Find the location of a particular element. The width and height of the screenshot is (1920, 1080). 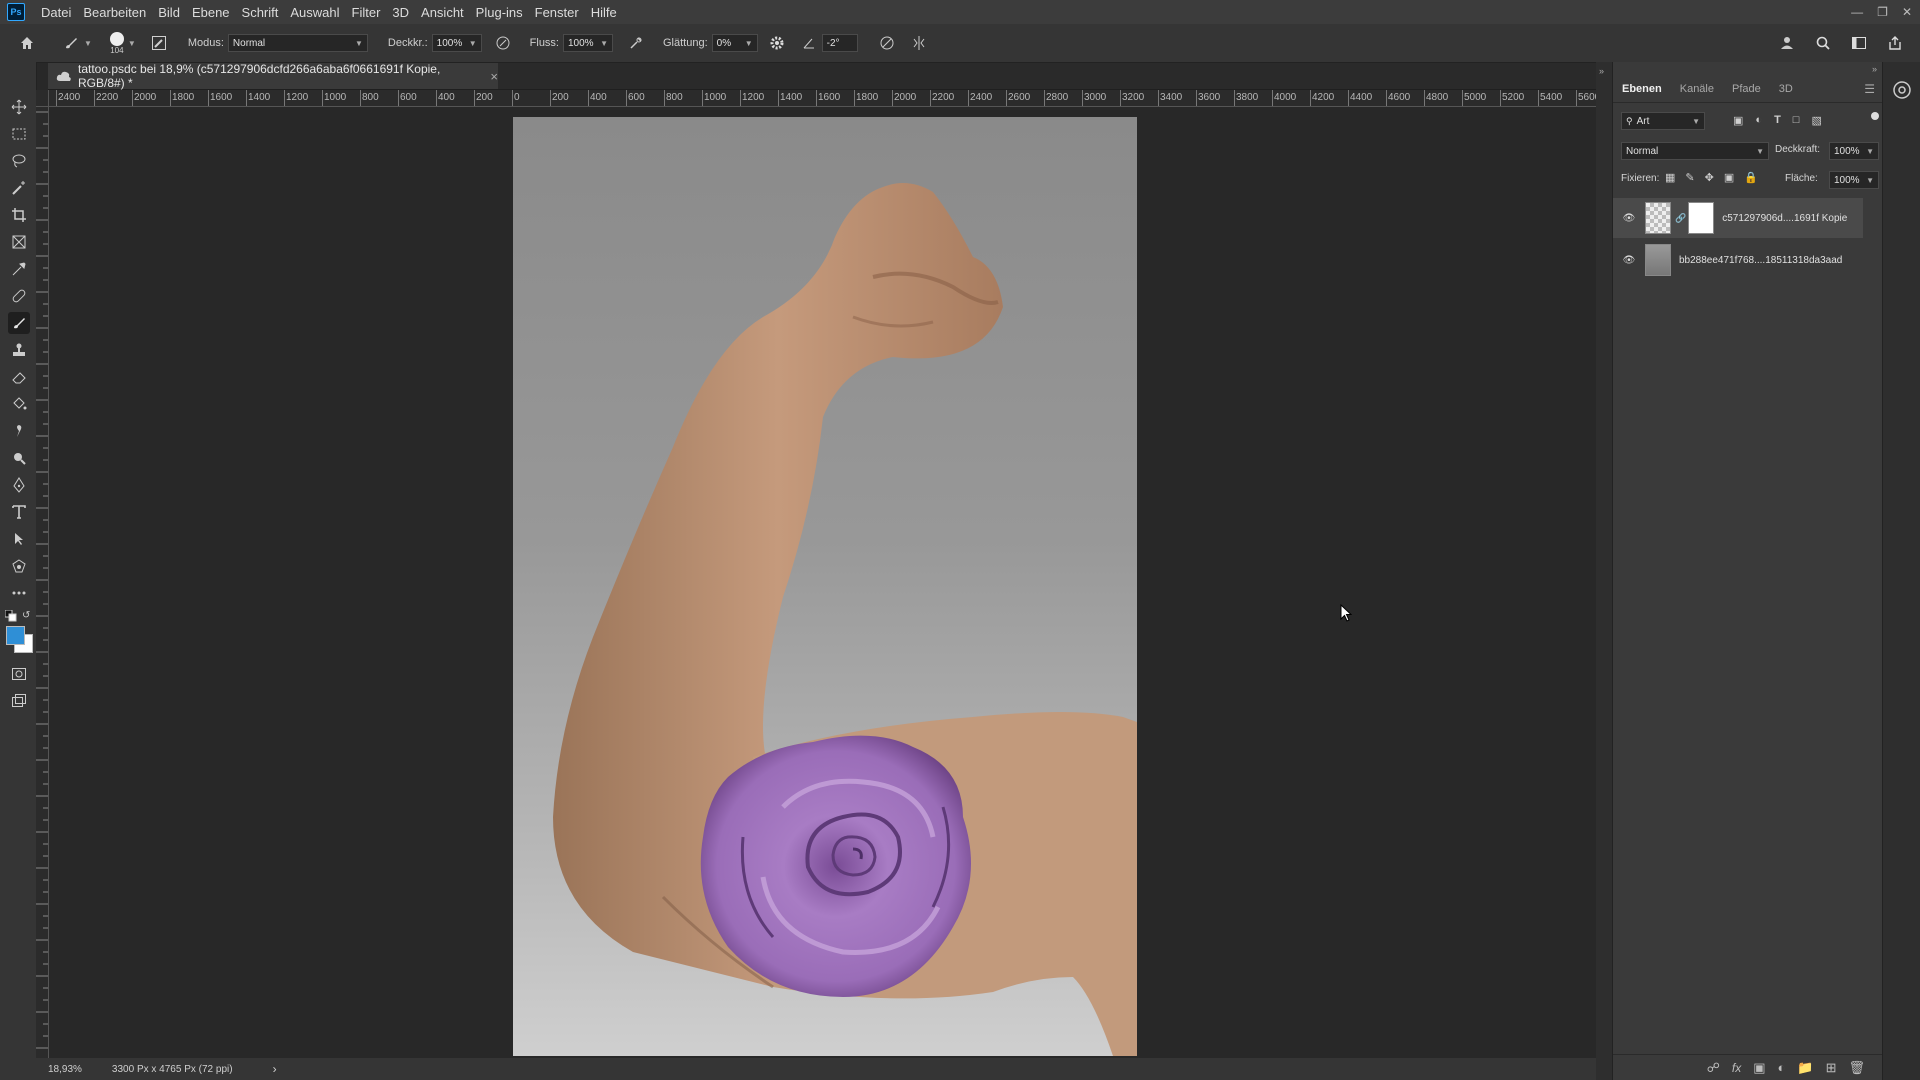

menu-auswahl: Auswahl is located at coordinates (314, 12).